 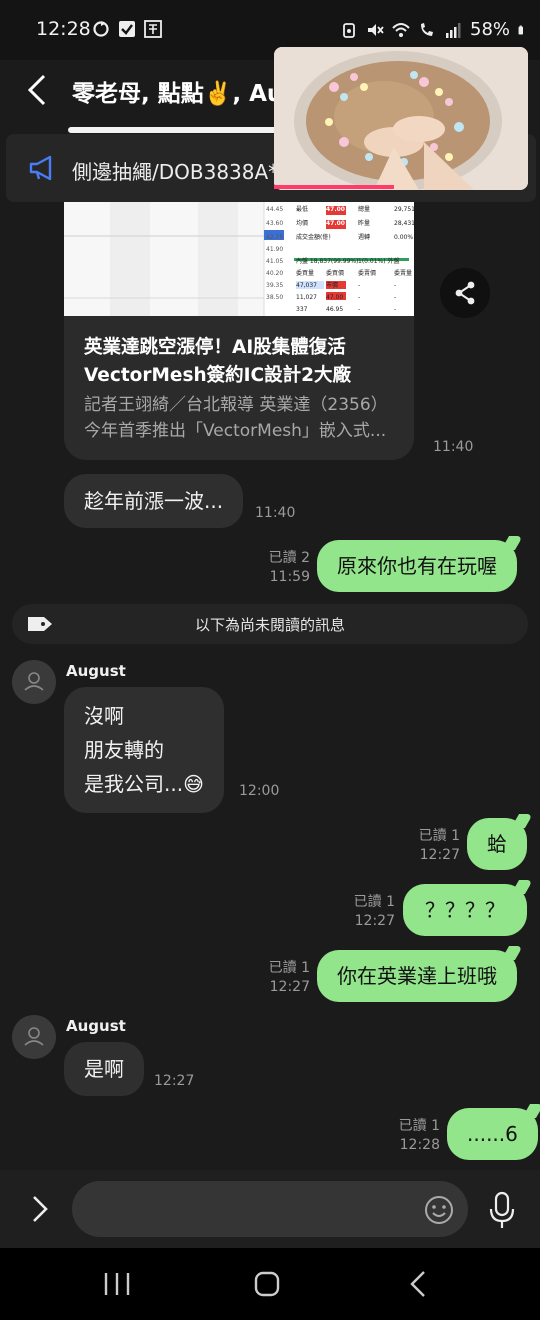 I want to click on news-title-line: VectorMesh簽約IC設計2大廠, so click(x=217, y=375).